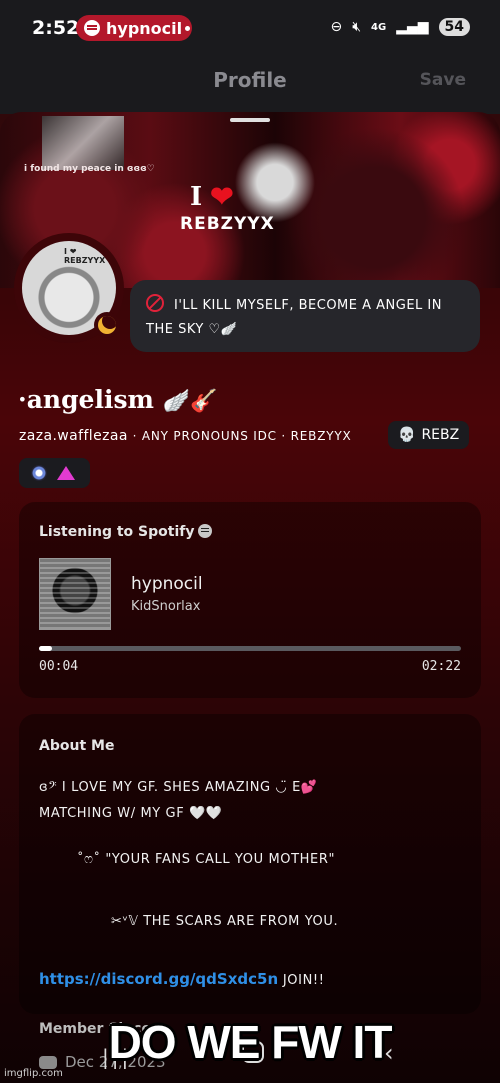 The width and height of the screenshot is (500, 1083). I want to click on duration-time: 02:22, so click(441, 666).